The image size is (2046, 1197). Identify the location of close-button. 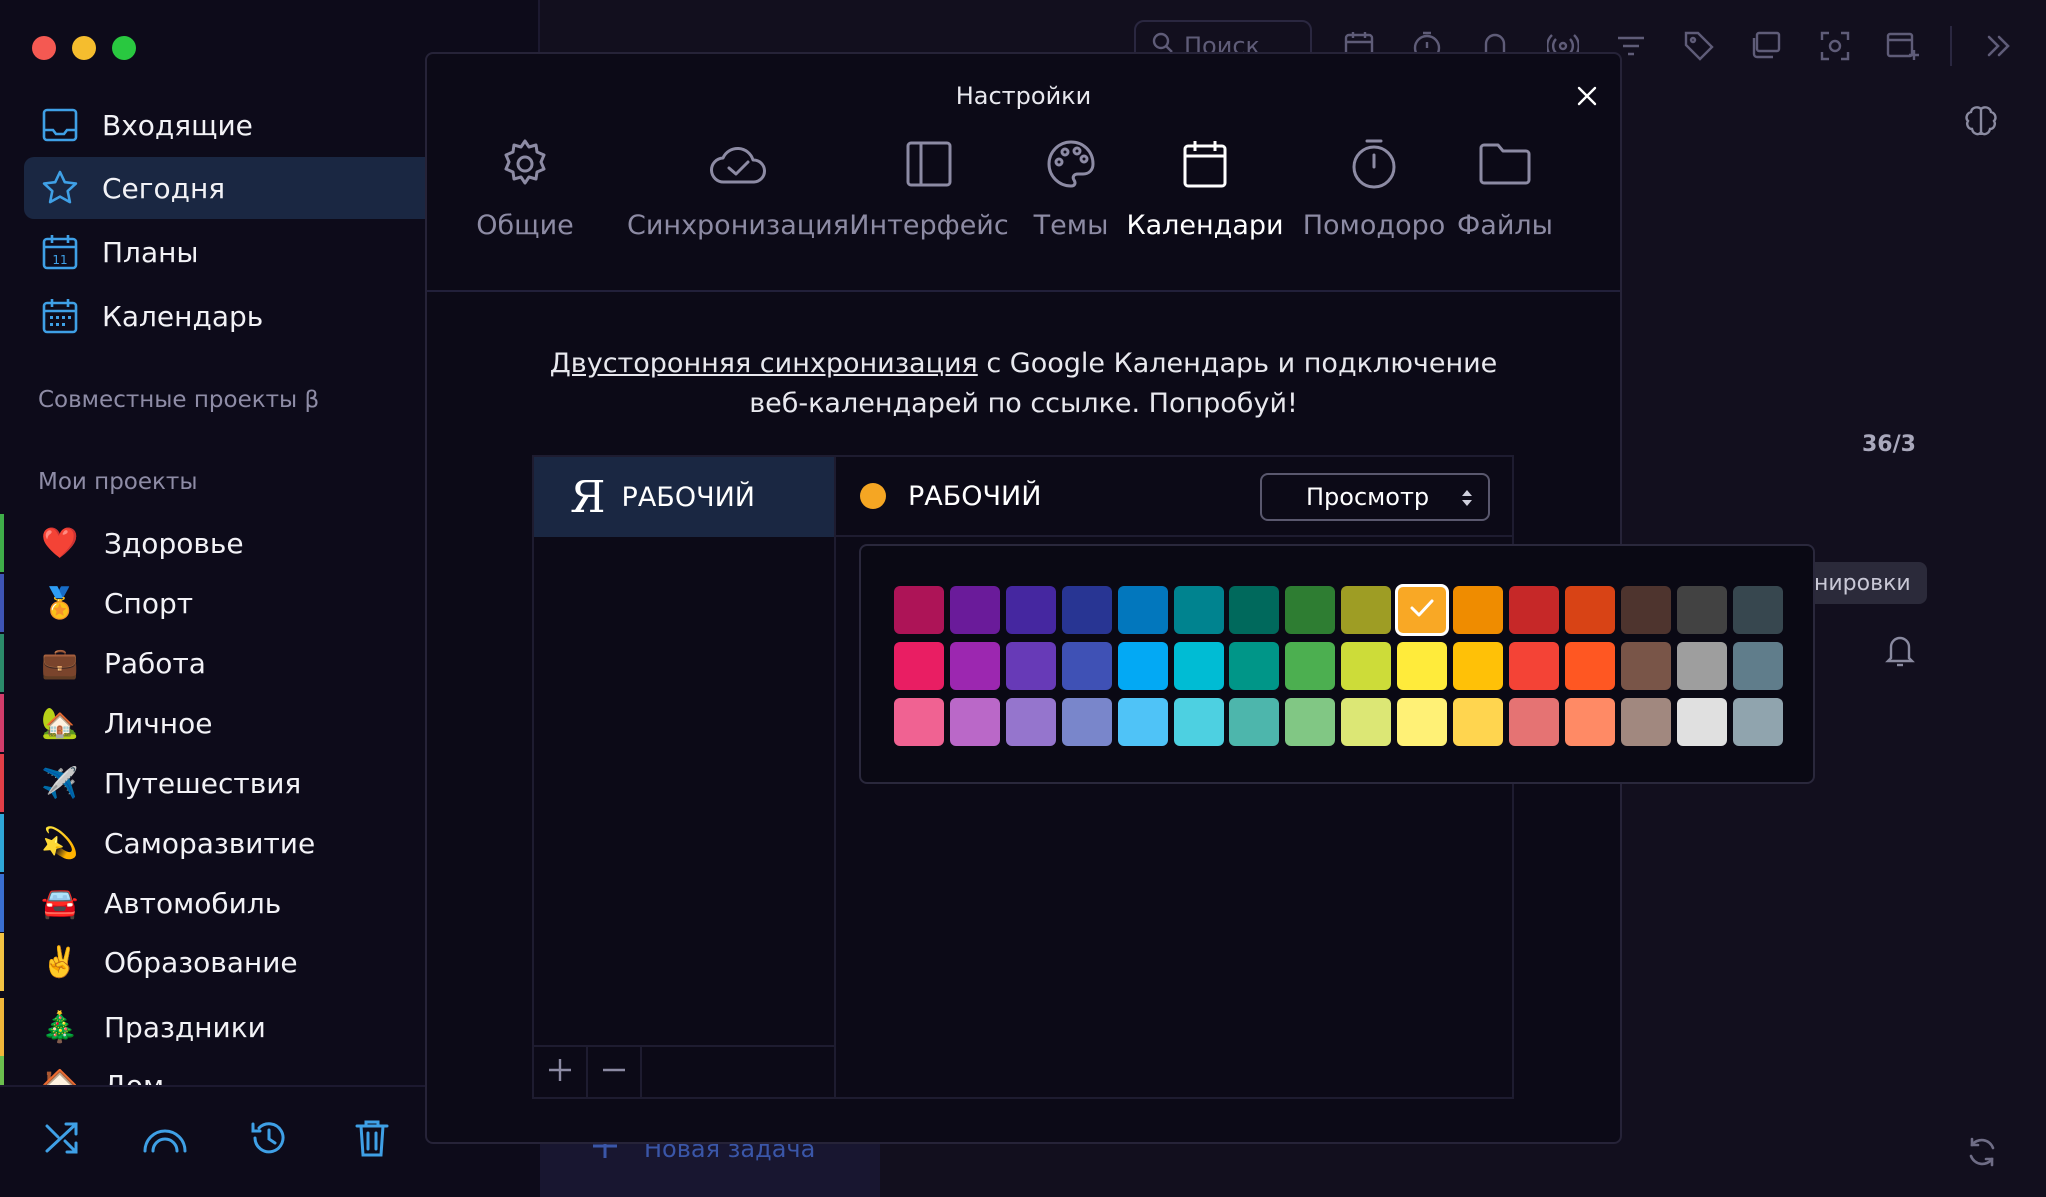
(1587, 98).